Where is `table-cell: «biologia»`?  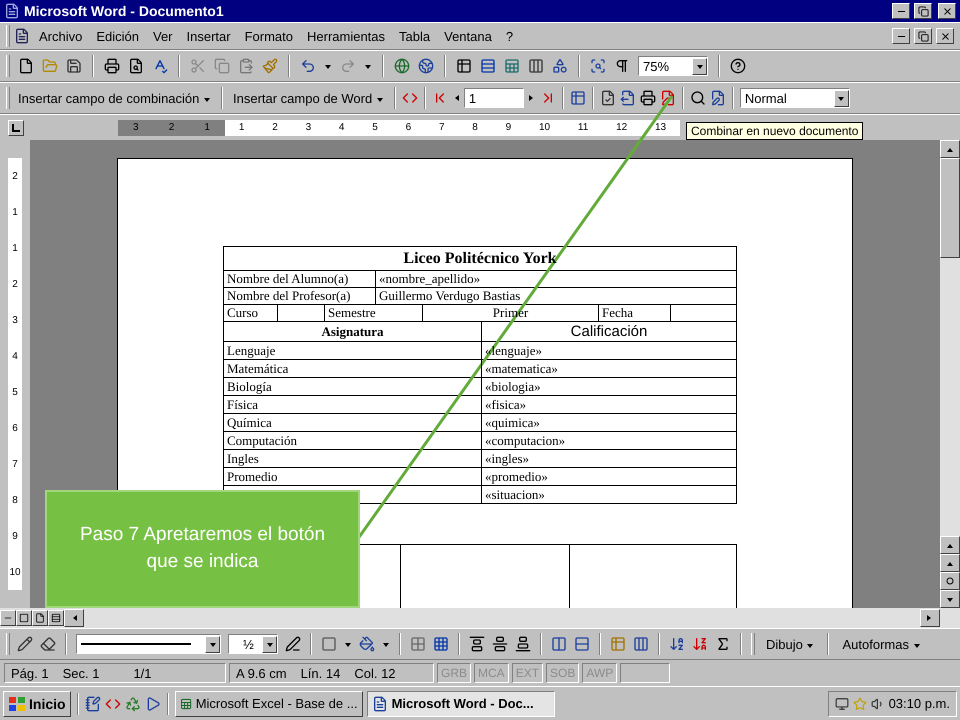 table-cell: «biologia» is located at coordinates (608, 386).